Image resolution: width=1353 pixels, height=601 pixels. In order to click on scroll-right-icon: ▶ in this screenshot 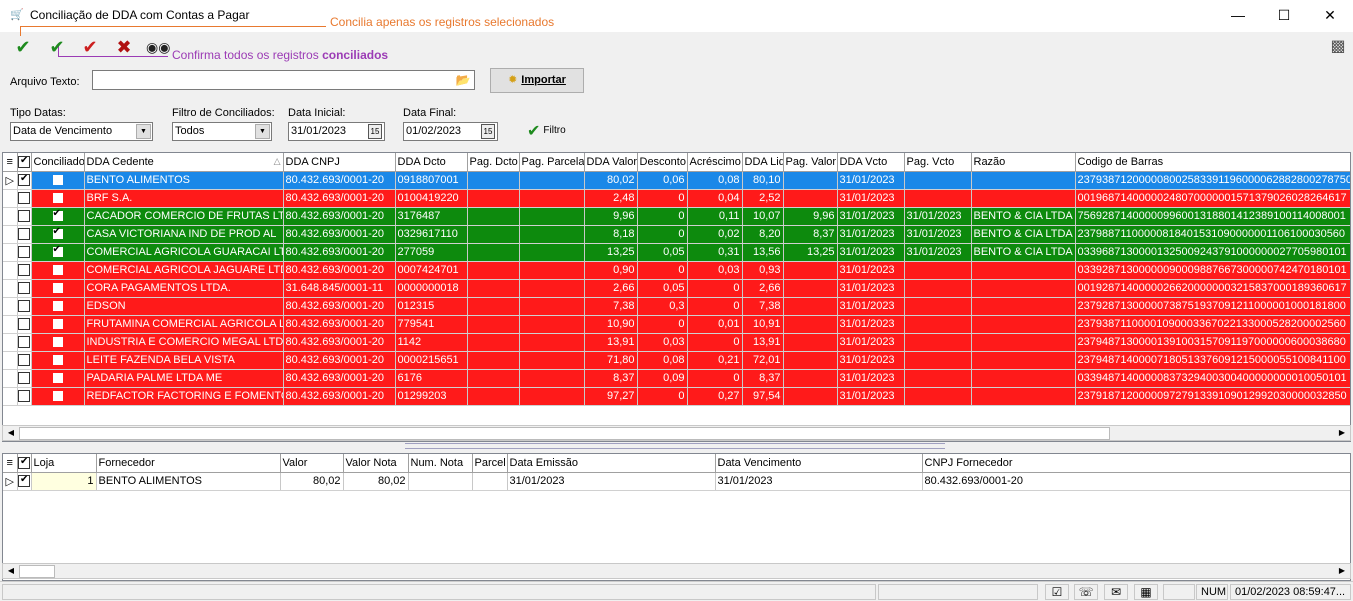, I will do `click(1342, 571)`.